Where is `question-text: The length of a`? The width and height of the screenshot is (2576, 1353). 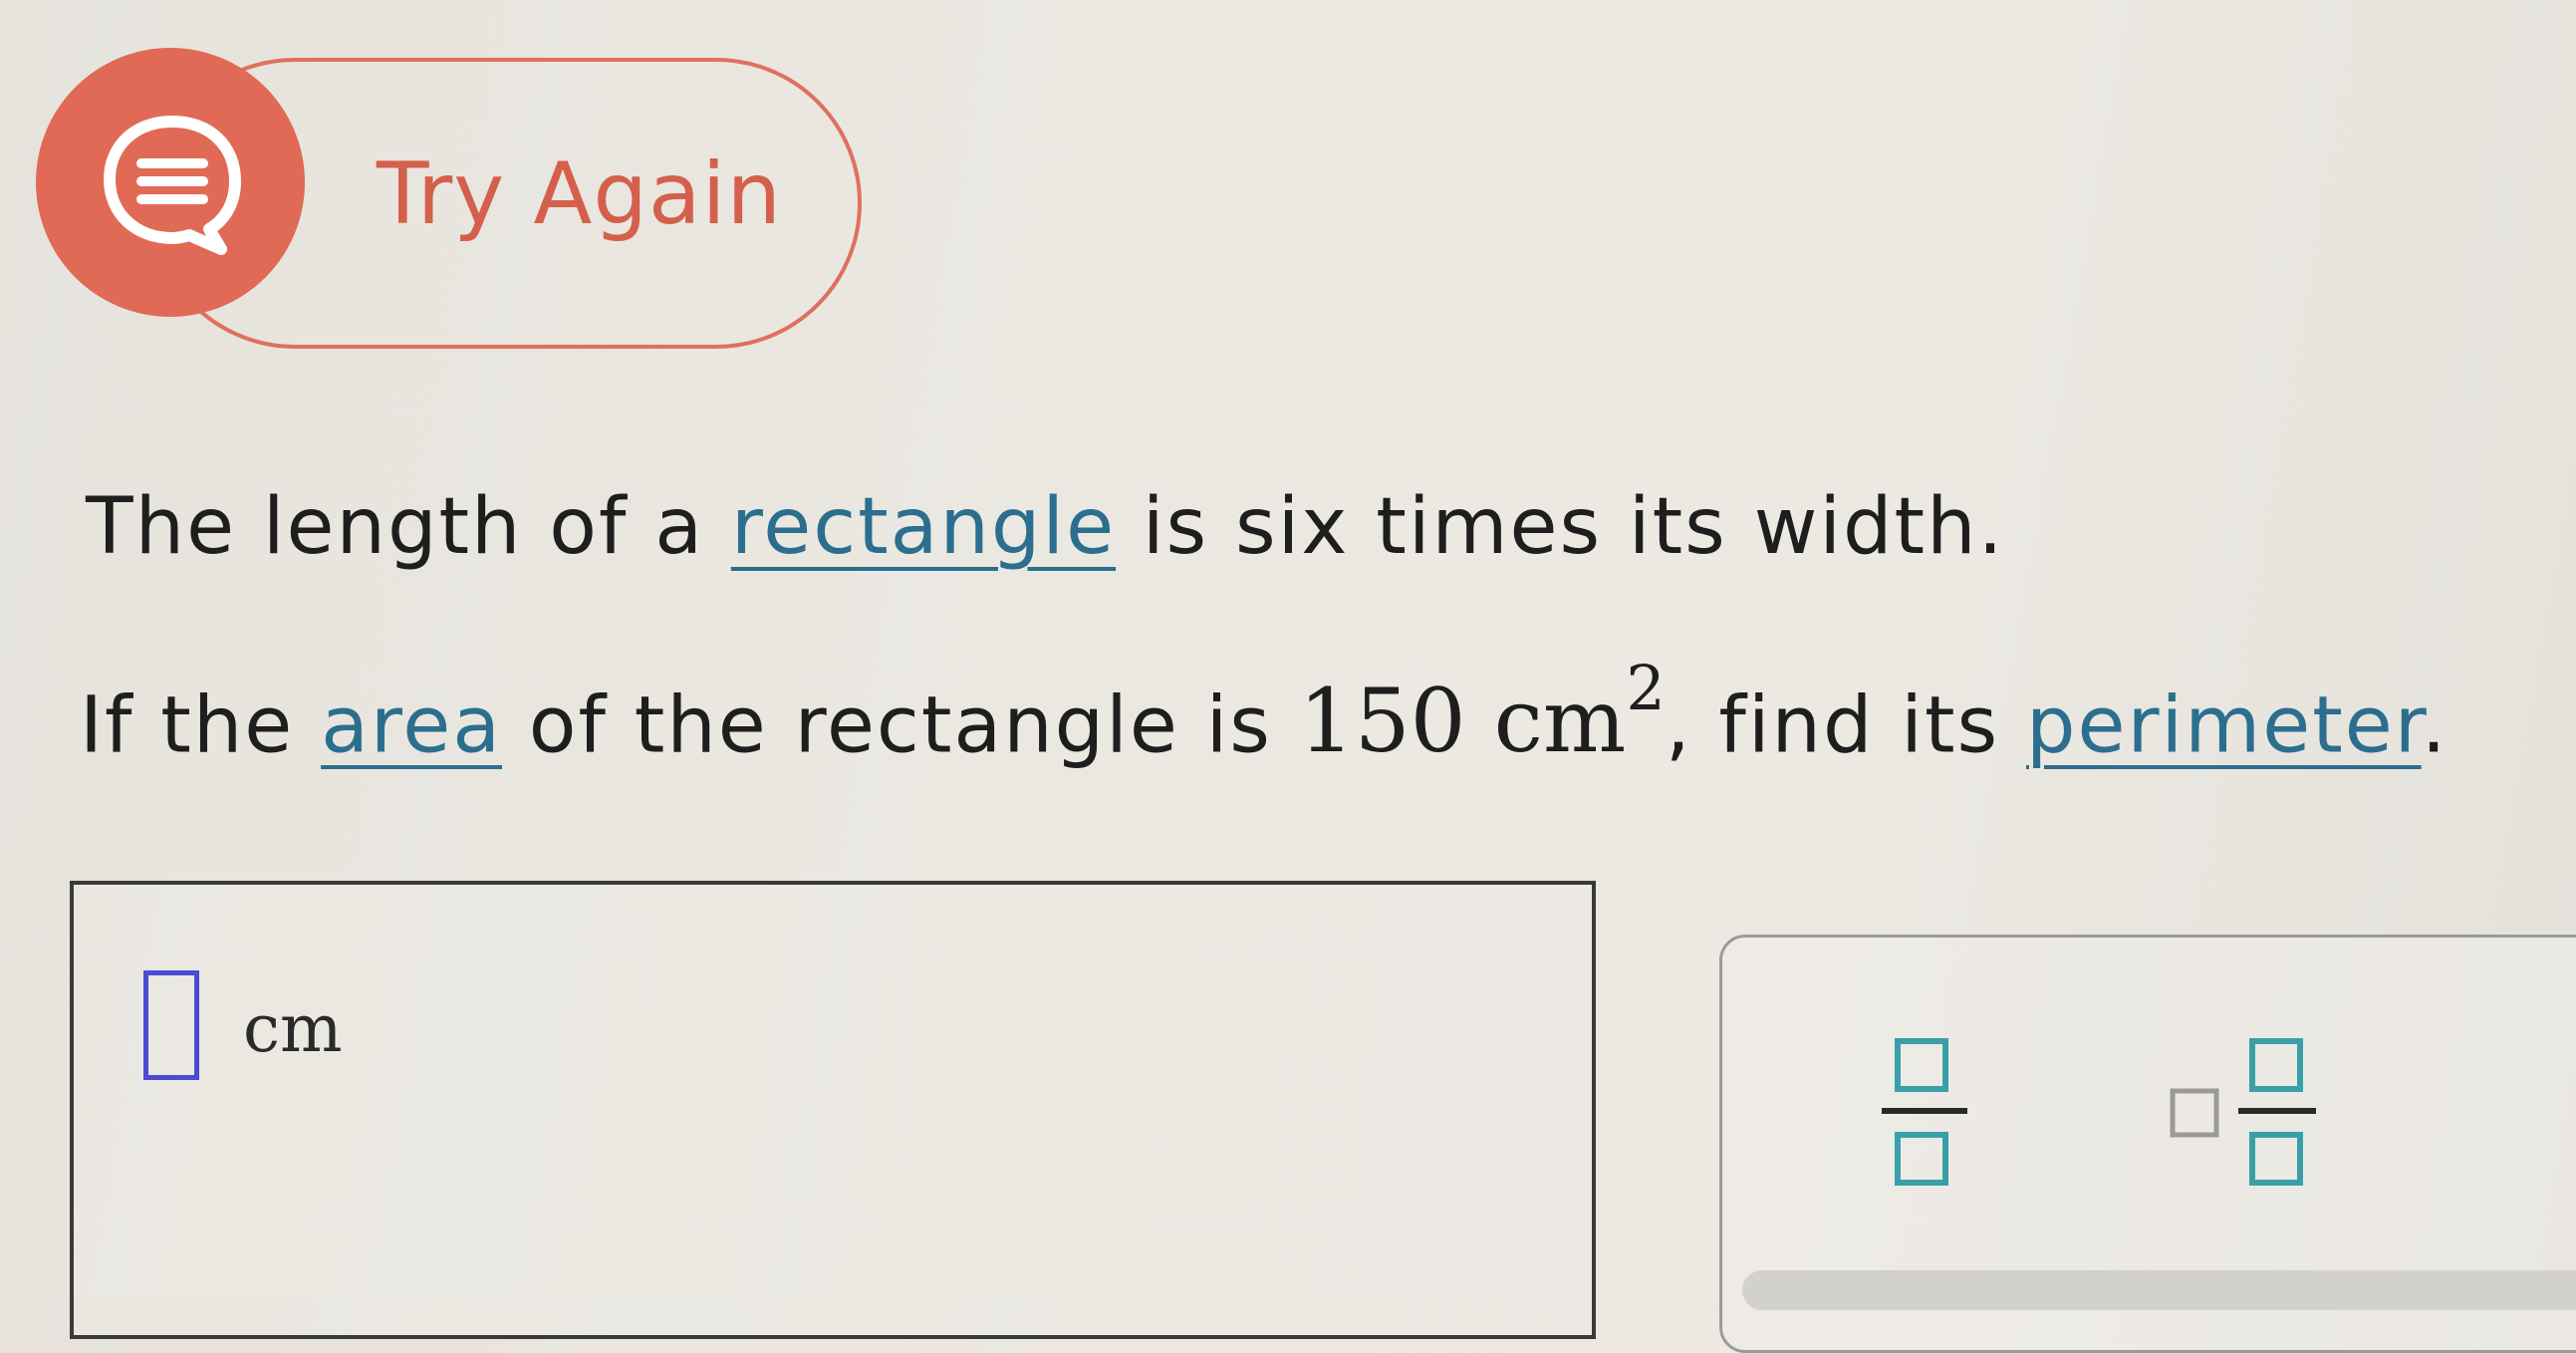
question-text: The length of a is located at coordinates (408, 527).